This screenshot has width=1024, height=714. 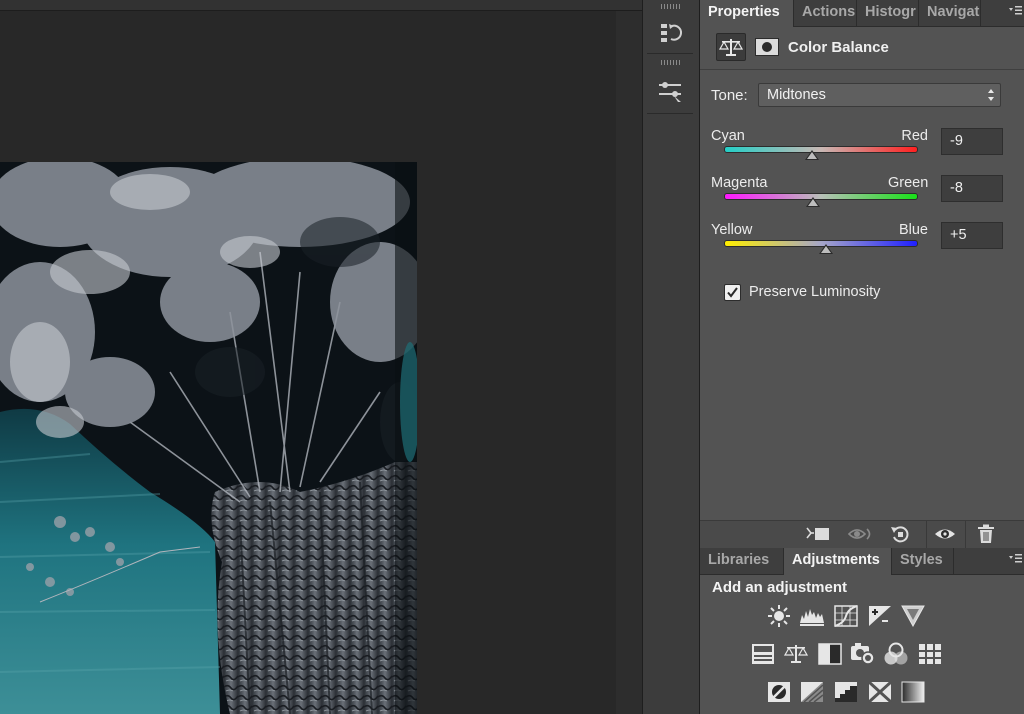 What do you see at coordinates (880, 616) in the screenshot?
I see `exposure-icon` at bounding box center [880, 616].